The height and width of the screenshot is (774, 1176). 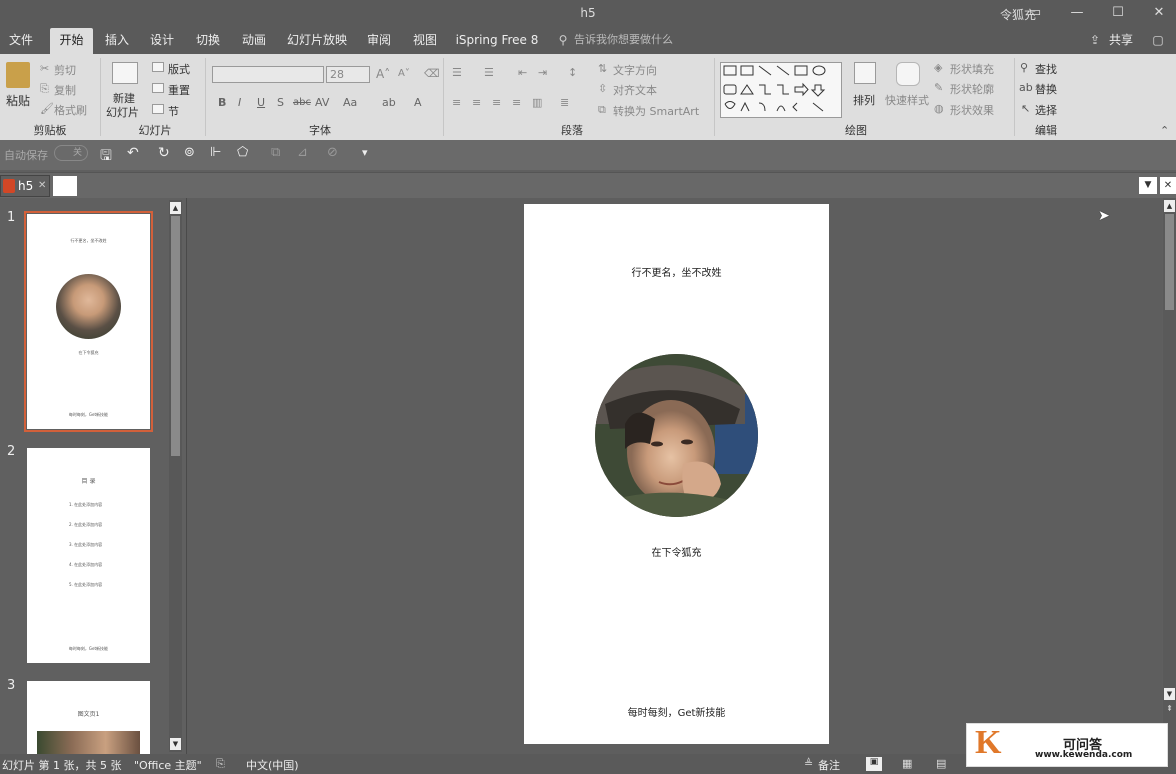 What do you see at coordinates (602, 88) in the screenshot?
I see `align-text-icon: ⇳` at bounding box center [602, 88].